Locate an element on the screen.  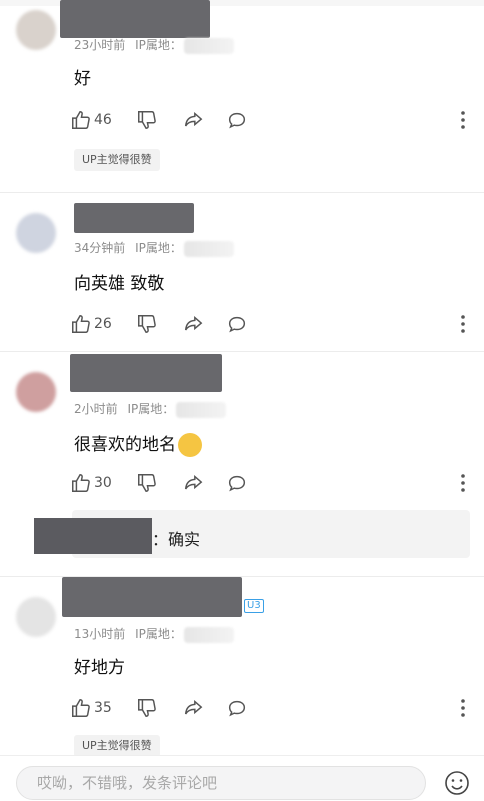
comment-actions: 35 is located at coordinates (275, 708).